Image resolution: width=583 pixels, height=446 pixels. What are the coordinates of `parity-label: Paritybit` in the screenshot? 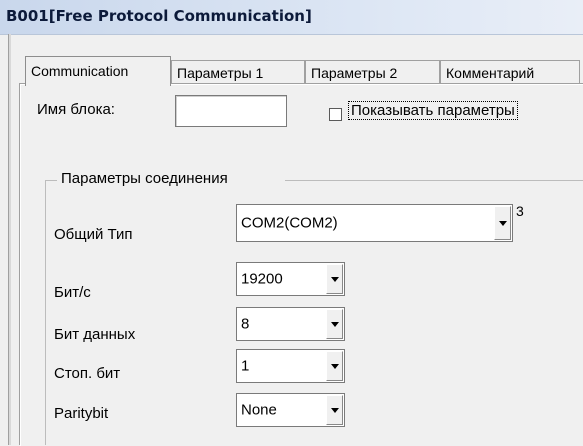 It's located at (81, 413).